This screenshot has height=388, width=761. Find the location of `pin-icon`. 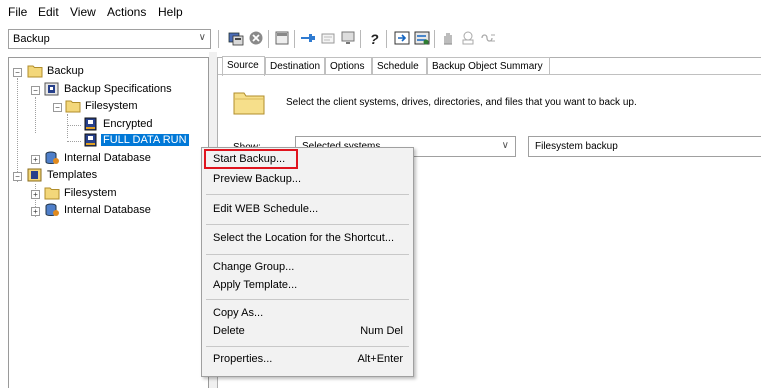

pin-icon is located at coordinates (308, 38).